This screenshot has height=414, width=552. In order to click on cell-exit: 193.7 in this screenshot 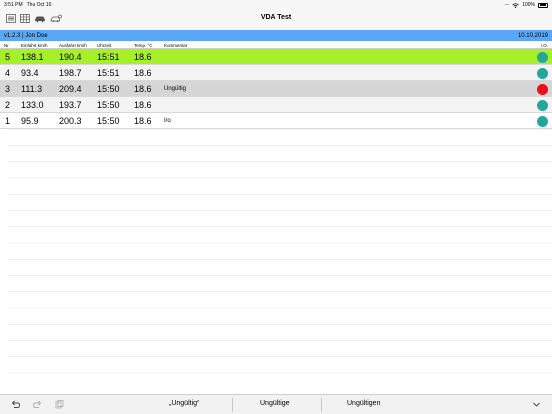, I will do `click(70, 105)`.